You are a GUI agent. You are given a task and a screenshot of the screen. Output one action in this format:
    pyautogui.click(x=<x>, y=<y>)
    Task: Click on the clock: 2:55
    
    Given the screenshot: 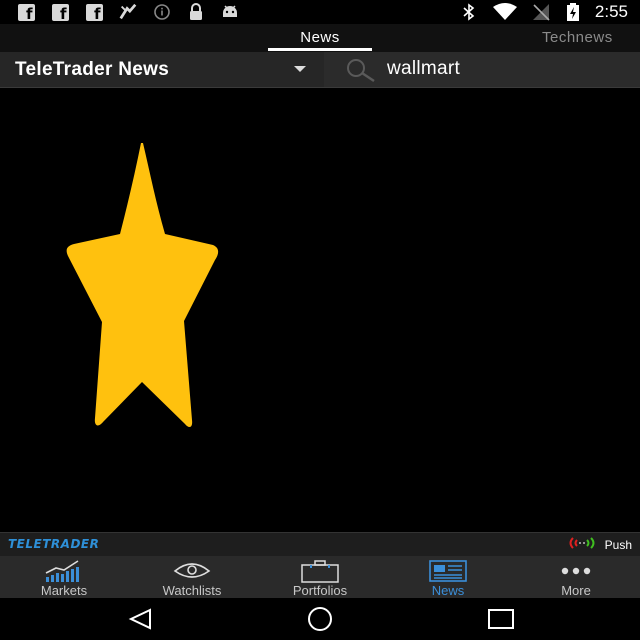 What is the action you would take?
    pyautogui.click(x=611, y=11)
    